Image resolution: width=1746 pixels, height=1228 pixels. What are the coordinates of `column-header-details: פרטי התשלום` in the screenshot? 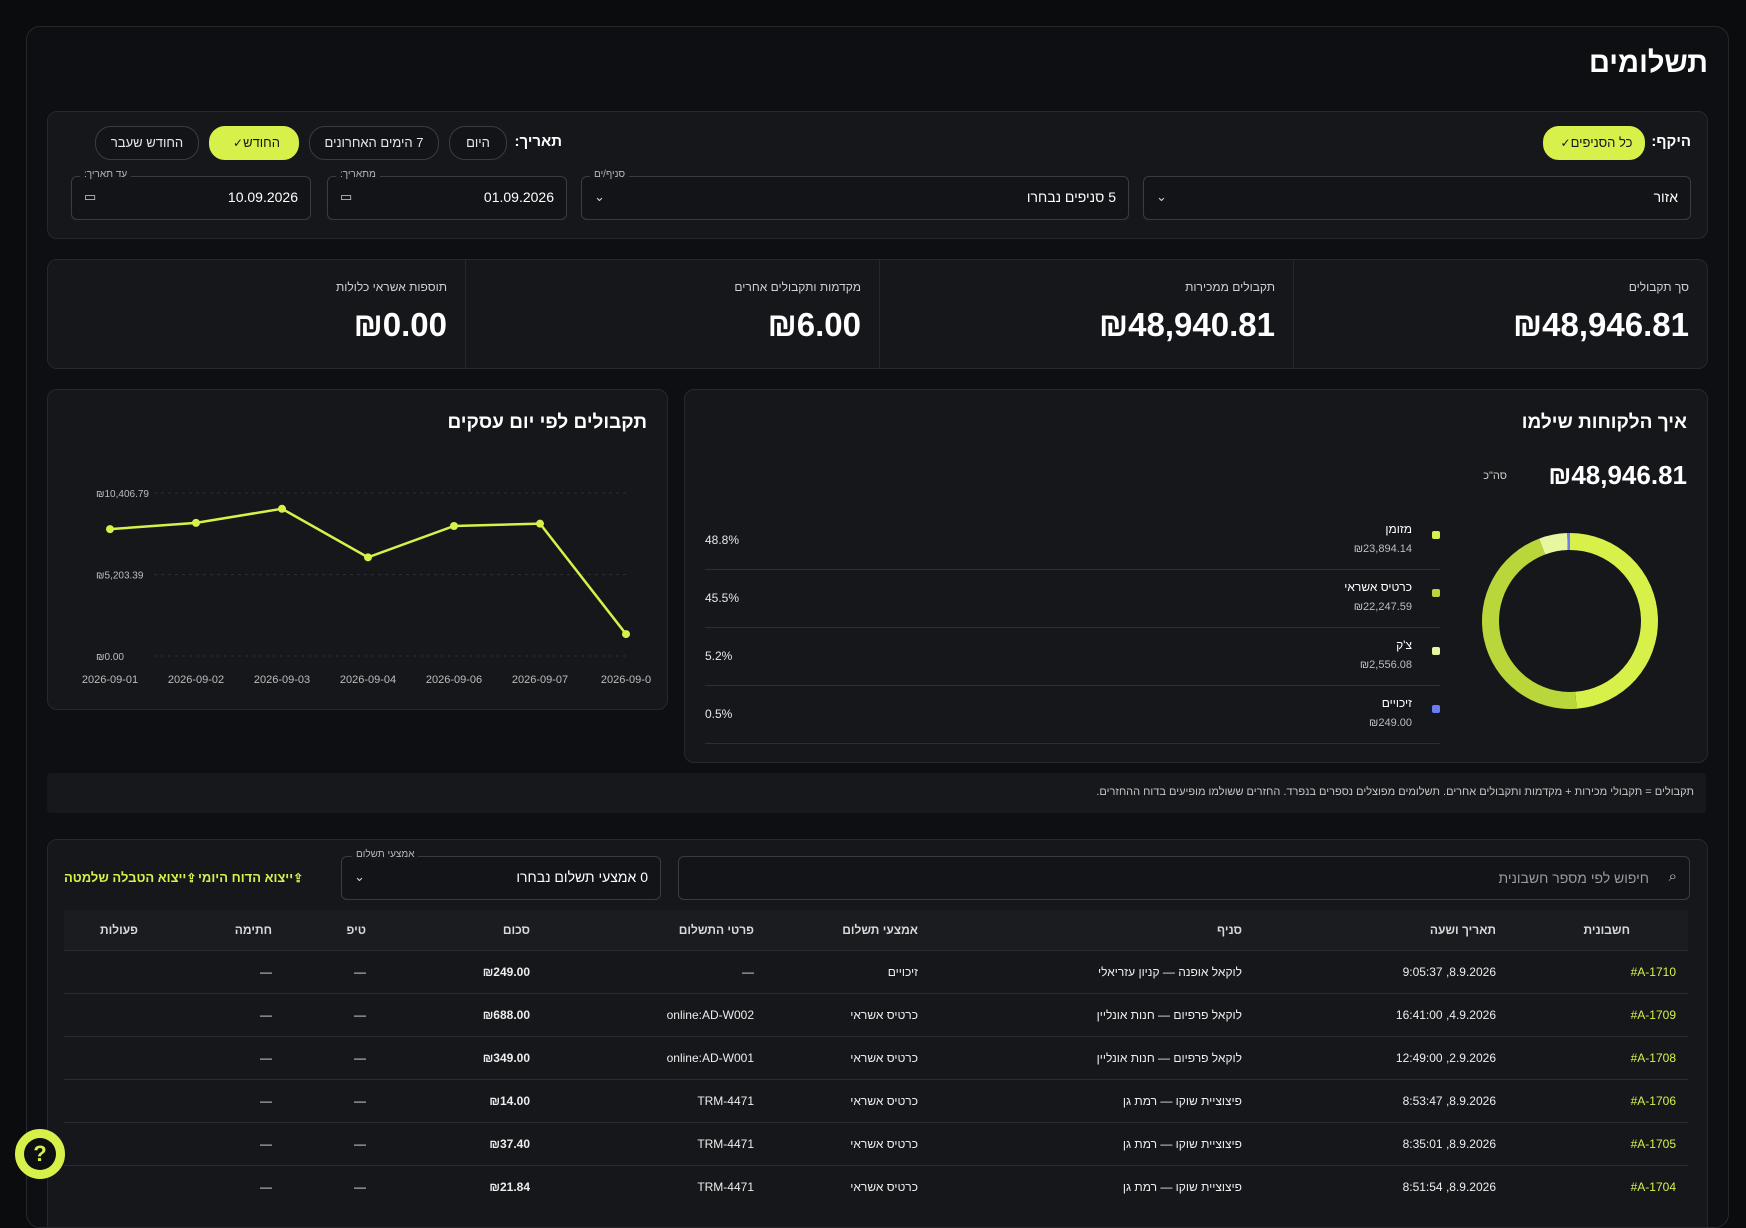 It's located at (654, 930).